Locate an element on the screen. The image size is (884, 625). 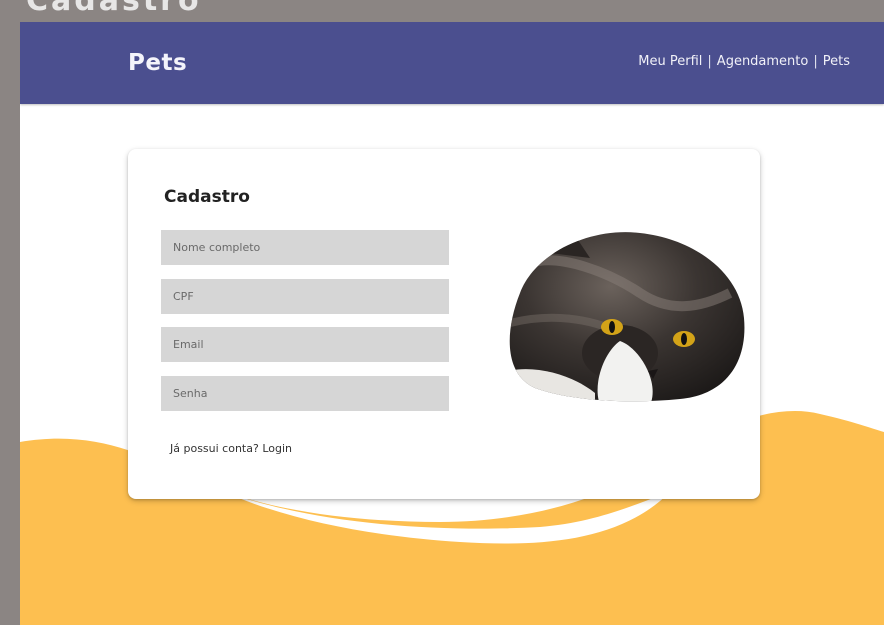
cpf-input is located at coordinates (305, 296).